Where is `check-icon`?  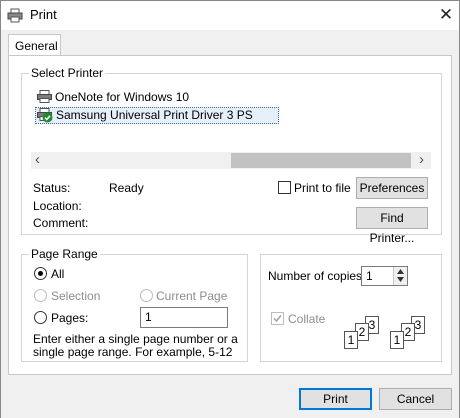 check-icon is located at coordinates (277, 319).